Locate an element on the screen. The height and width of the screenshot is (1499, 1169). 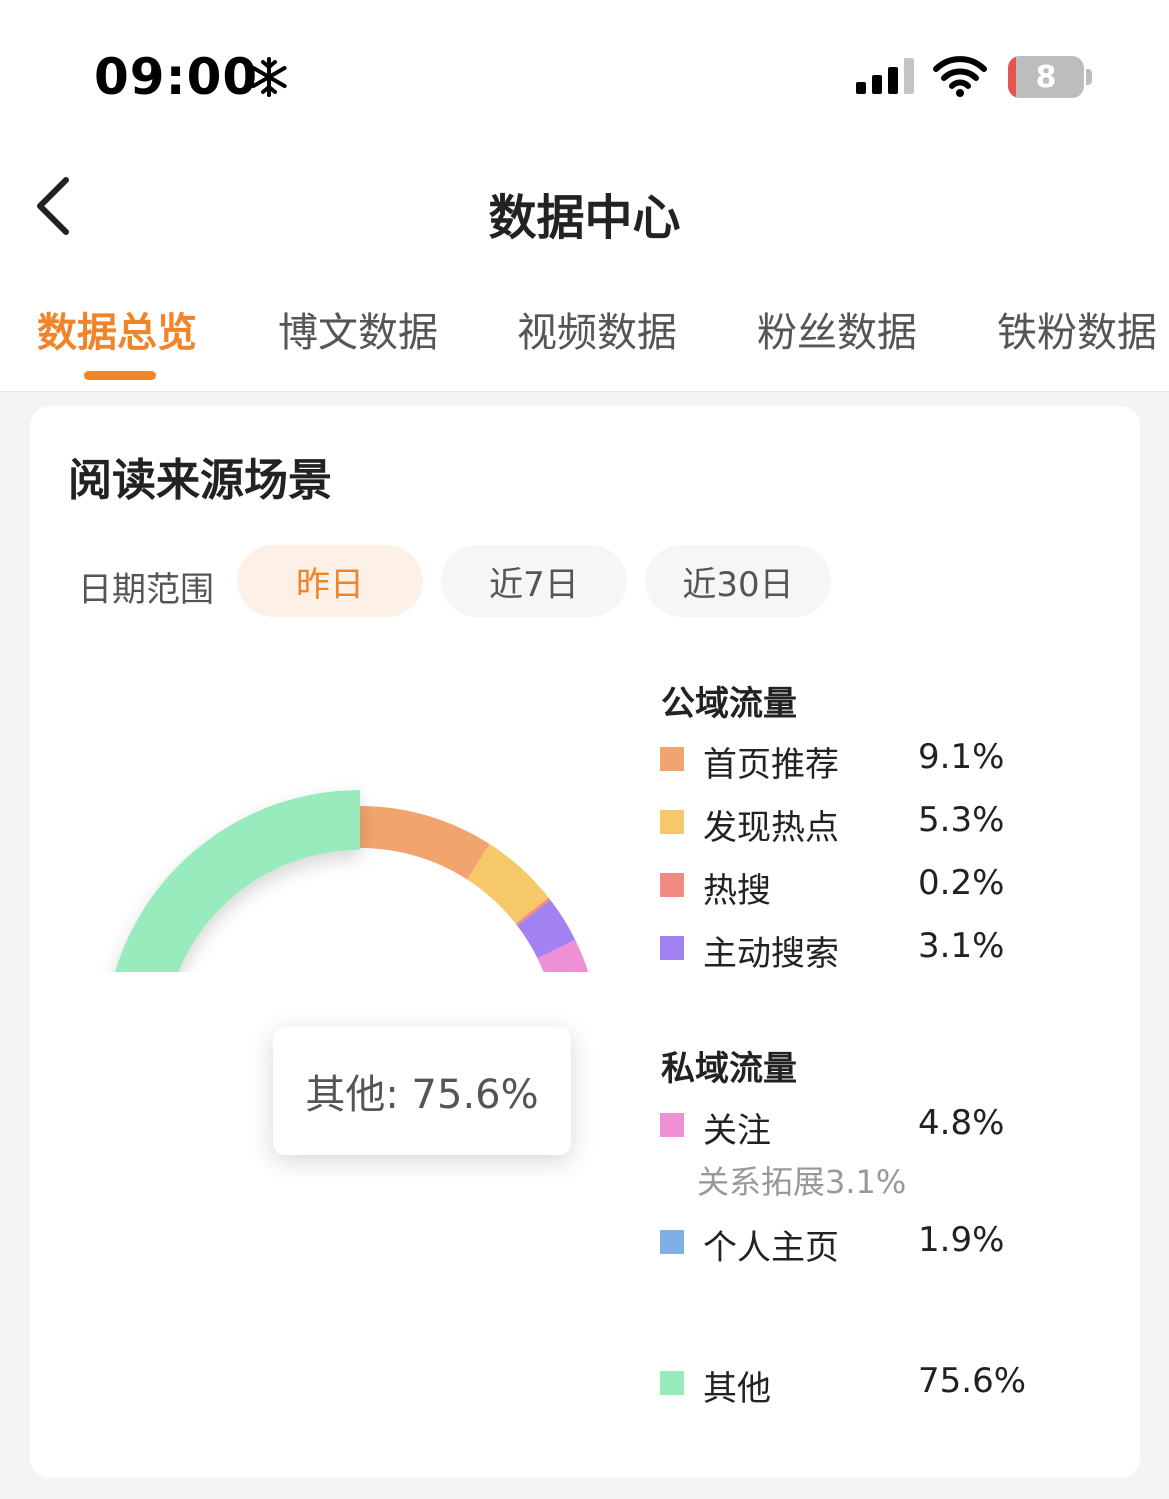
legend-label: 主动搜索 is located at coordinates (771, 954).